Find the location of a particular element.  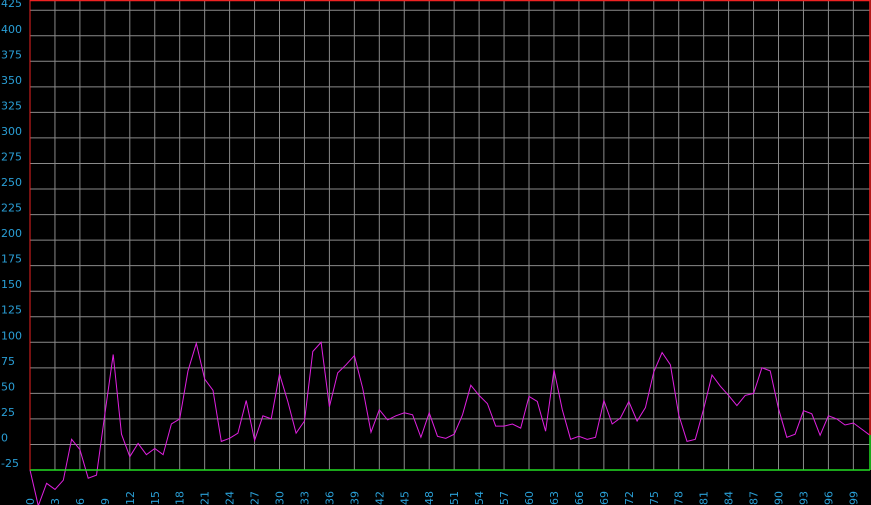

y-tick-label: 150 is located at coordinates (11, 284).